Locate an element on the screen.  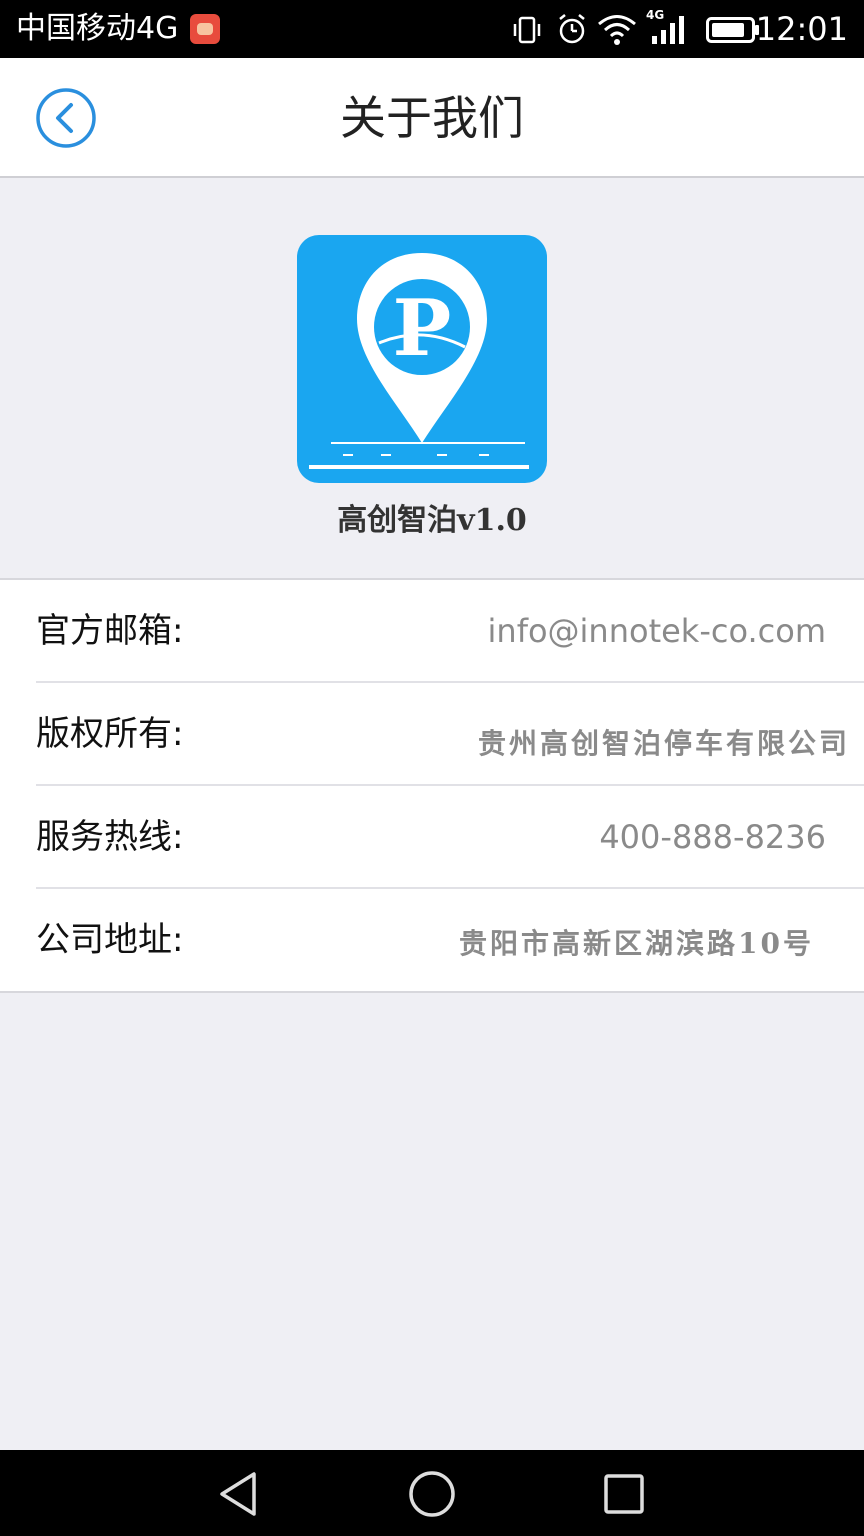
copyright-label: 版权所有: is located at coordinates (110, 734).